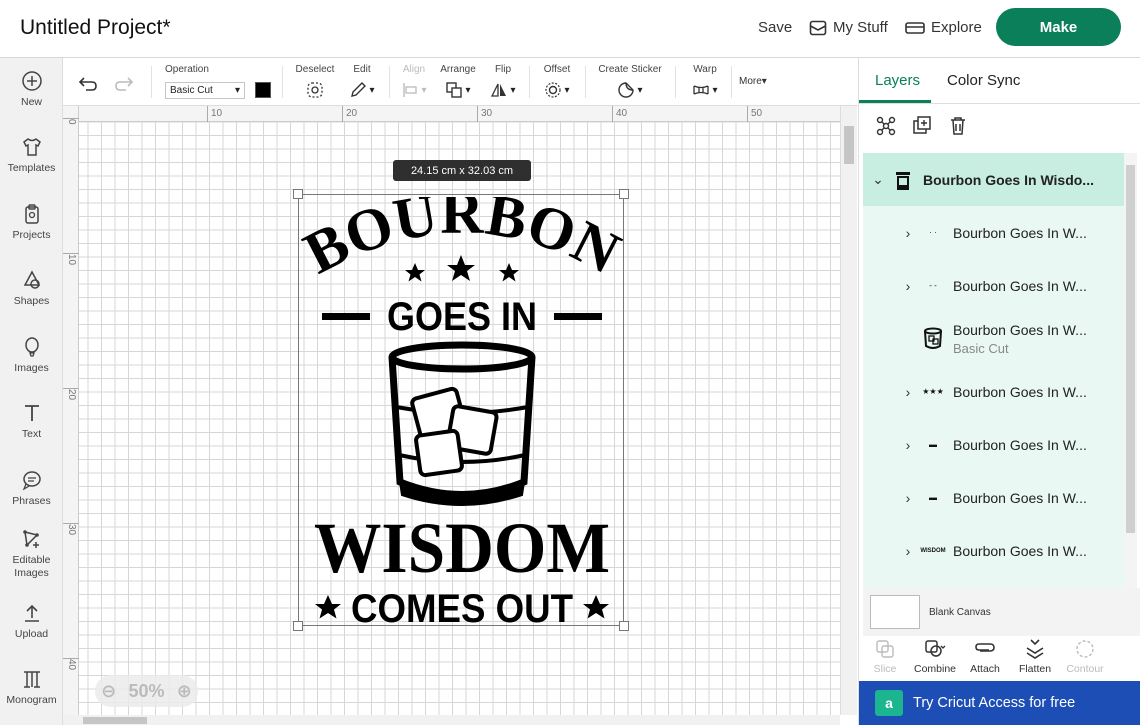 The height and width of the screenshot is (725, 1140). Describe the element at coordinates (848, 410) in the screenshot. I see `canvas-vertical-scrollbar` at that location.